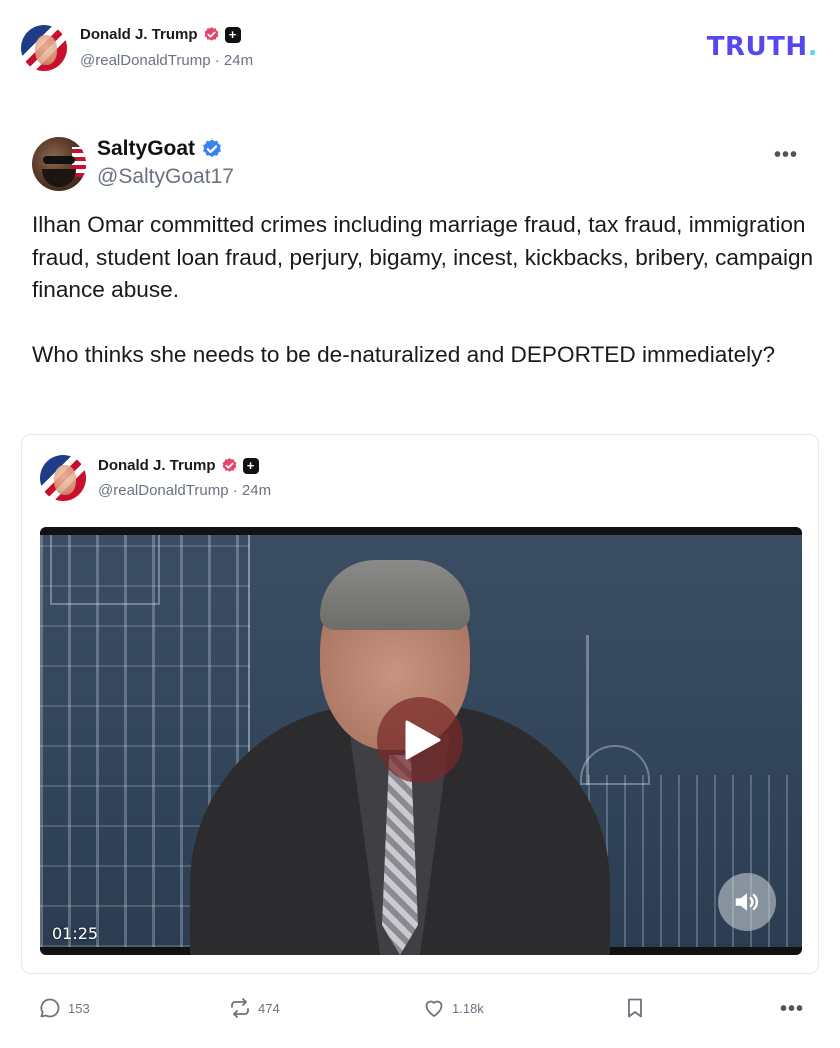 This screenshot has width=840, height=1048. I want to click on quoted-author-row: Donald J. Trump +, so click(178, 465).